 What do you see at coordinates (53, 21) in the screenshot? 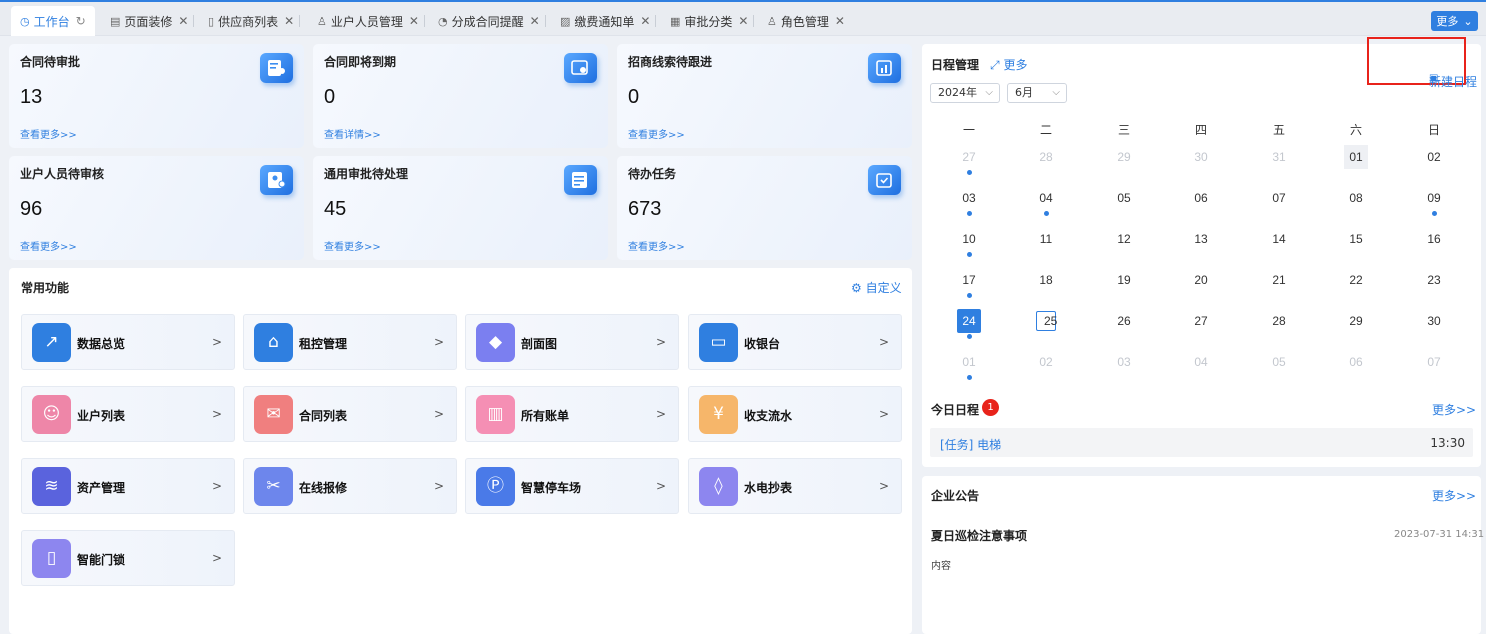
I see `tab-workbench: ◷ 工作台 ↻` at bounding box center [53, 21].